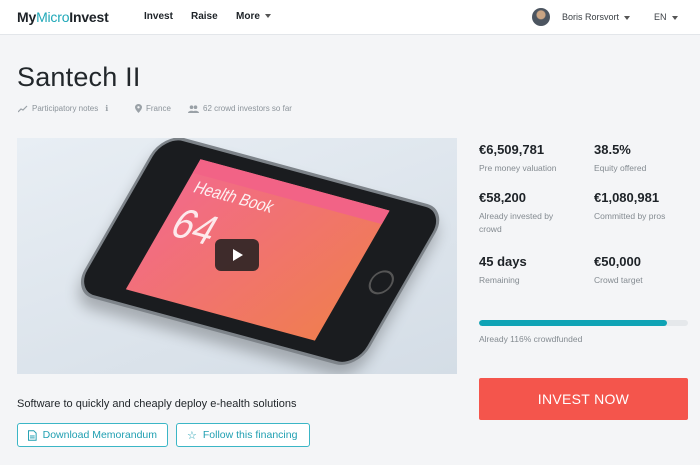 This screenshot has width=700, height=465. What do you see at coordinates (381, 282) in the screenshot?
I see `phone-home-button` at bounding box center [381, 282].